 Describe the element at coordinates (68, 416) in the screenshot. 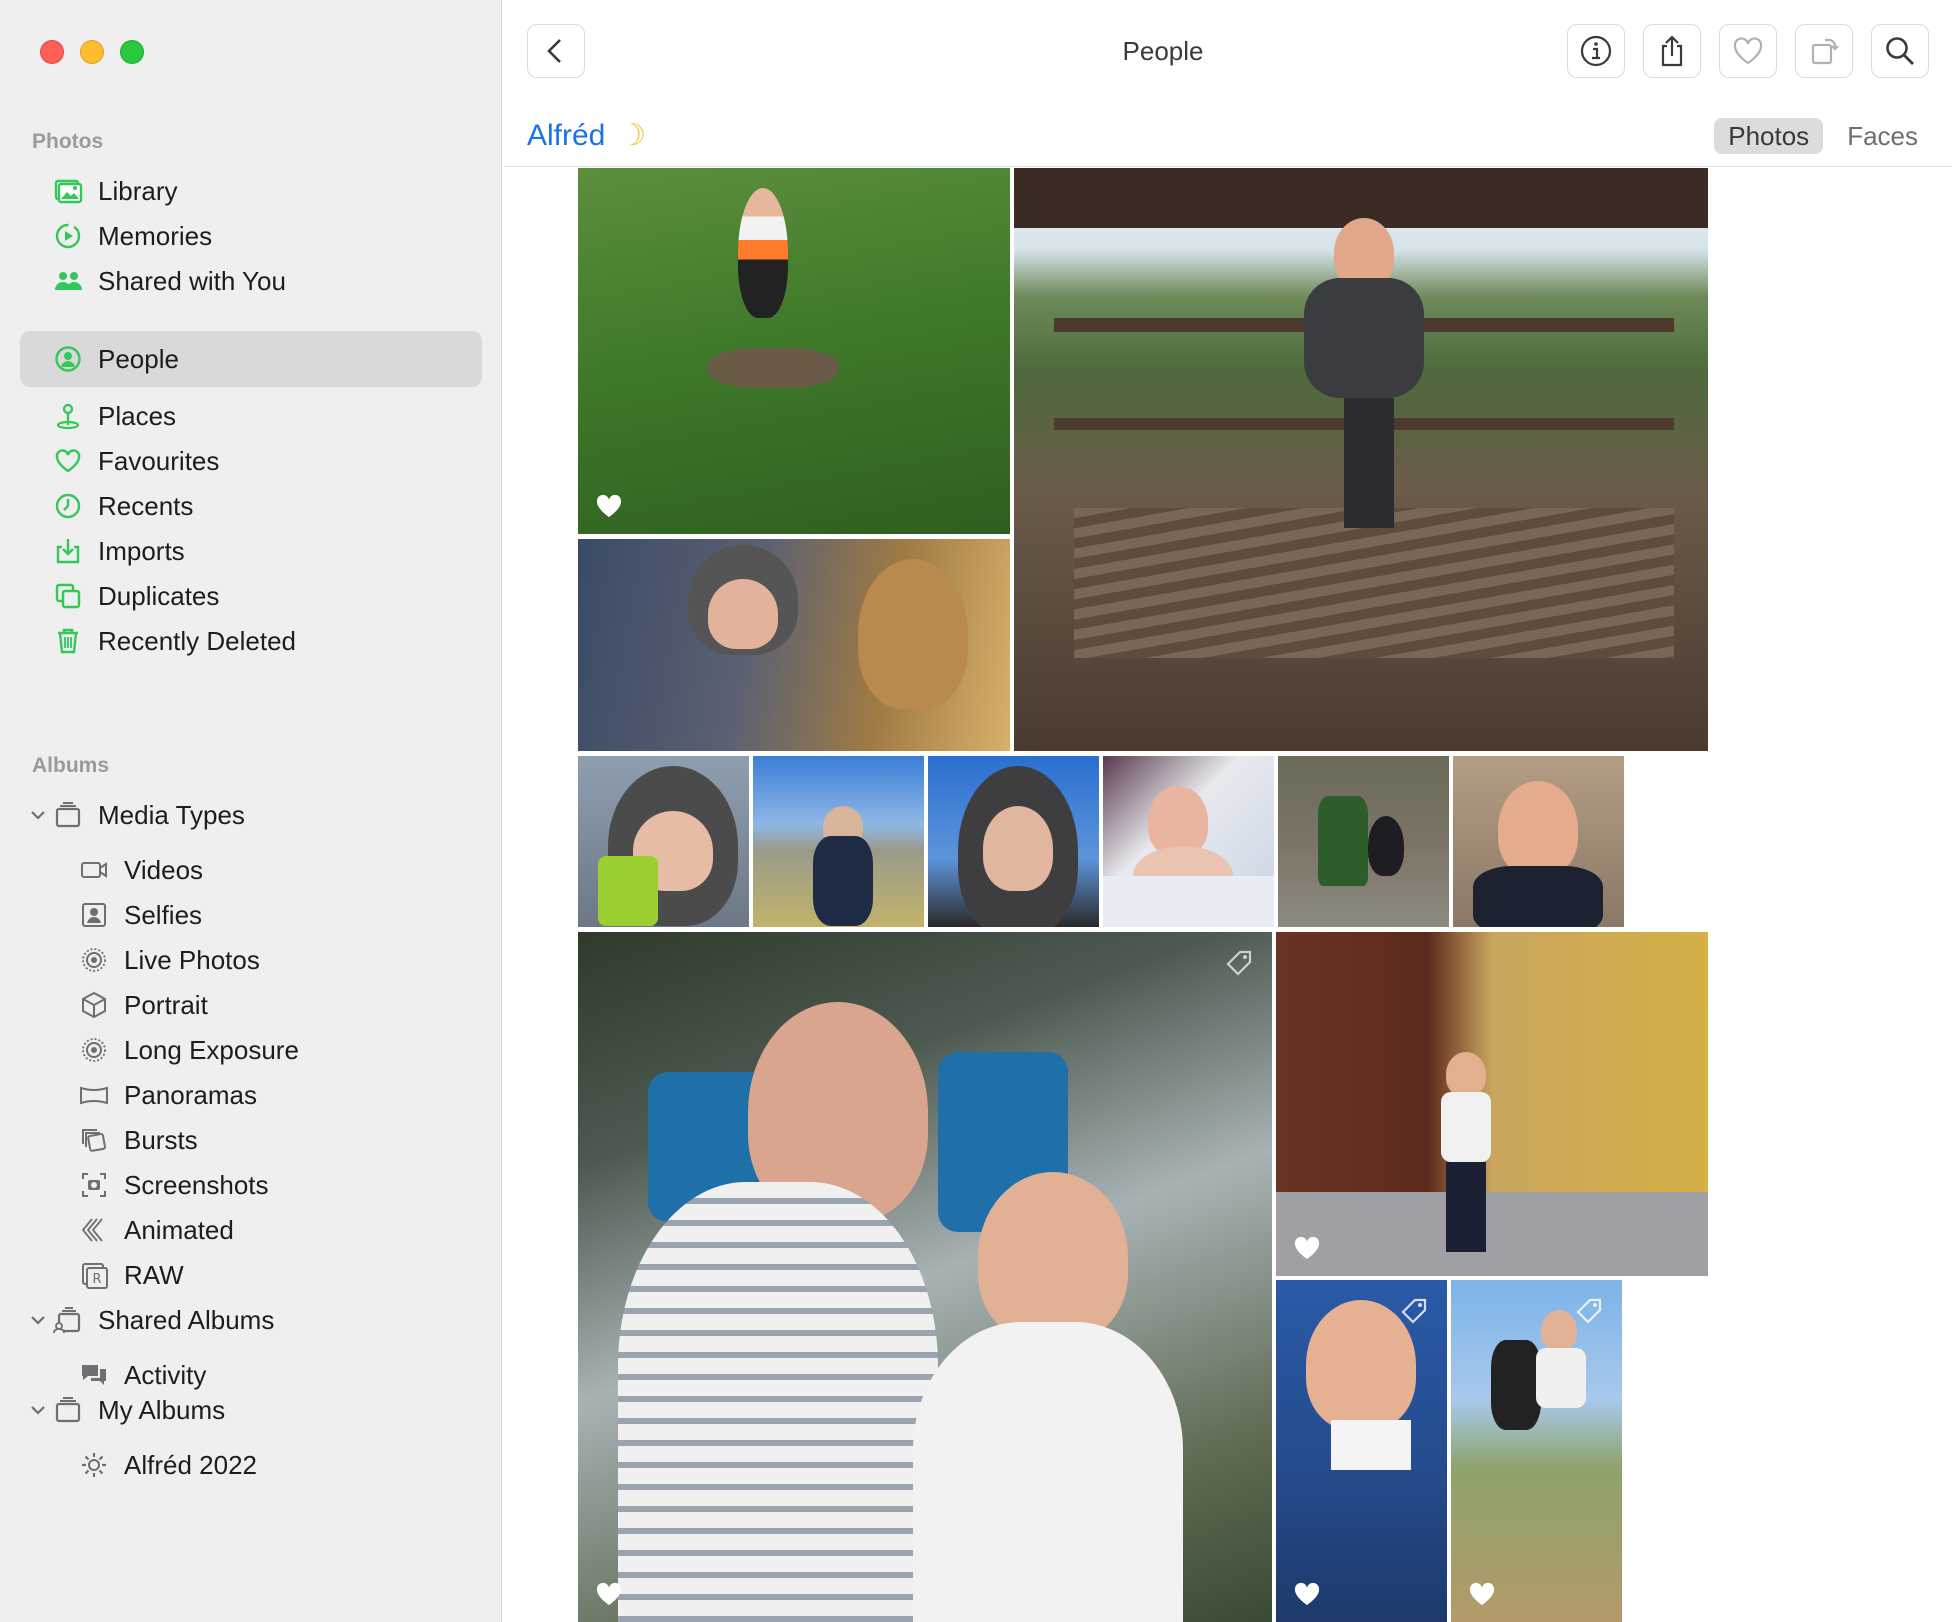

I see `places-icon` at that location.